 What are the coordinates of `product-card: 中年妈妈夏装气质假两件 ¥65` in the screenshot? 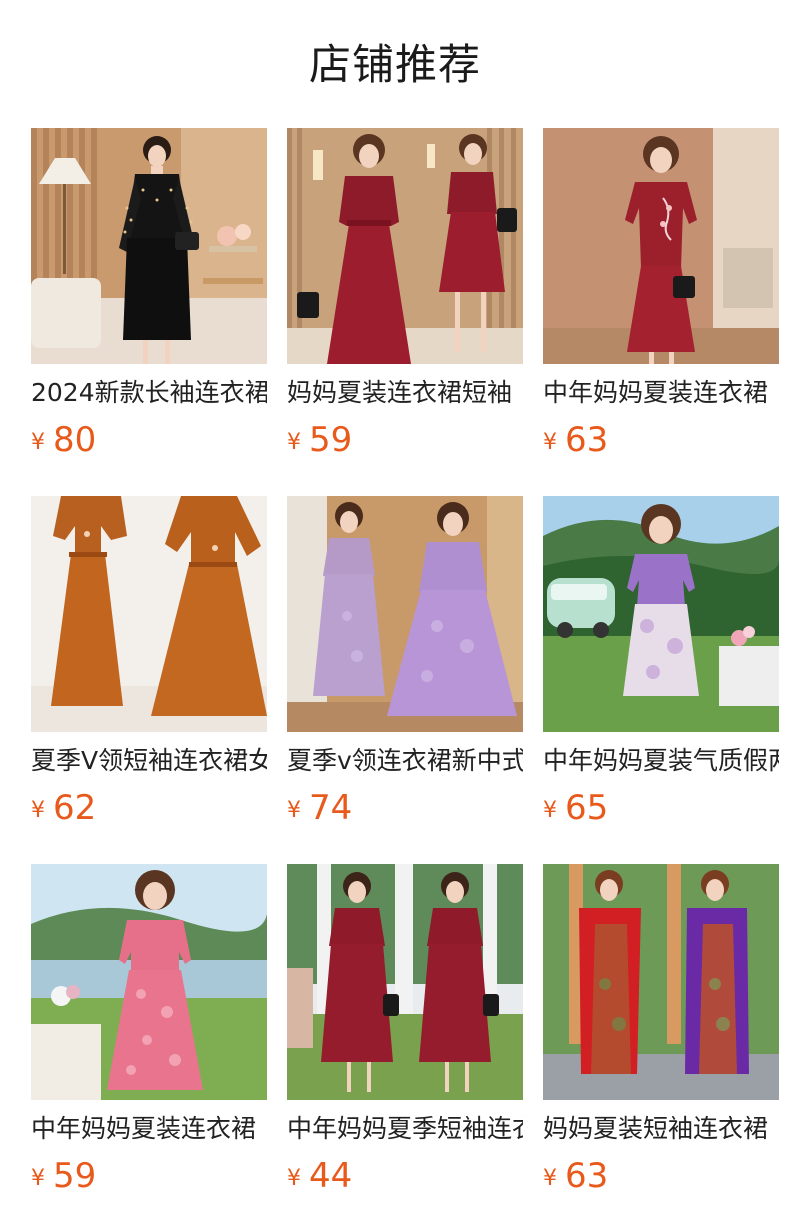 It's located at (661, 662).